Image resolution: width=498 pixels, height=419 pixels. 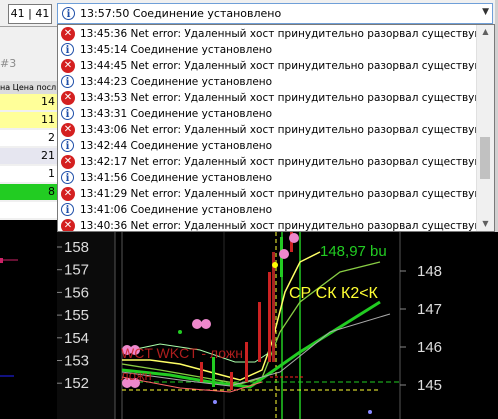 What do you see at coordinates (76, 383) in the screenshot?
I see `axis-tick-label: 152` at bounding box center [76, 383].